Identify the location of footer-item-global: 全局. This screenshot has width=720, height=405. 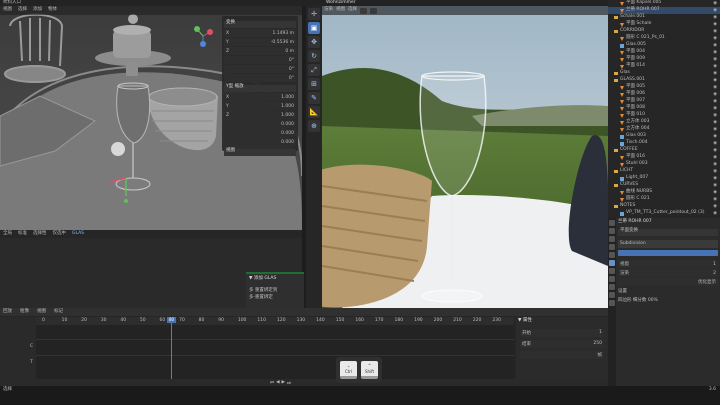
(7, 234).